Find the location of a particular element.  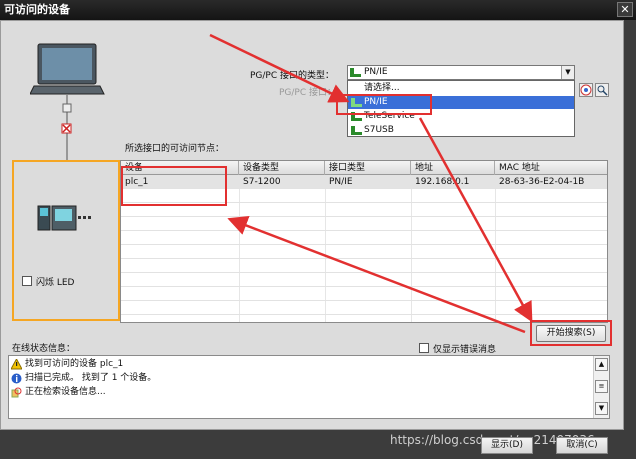

cancel-button: 取消(C) is located at coordinates (582, 445).